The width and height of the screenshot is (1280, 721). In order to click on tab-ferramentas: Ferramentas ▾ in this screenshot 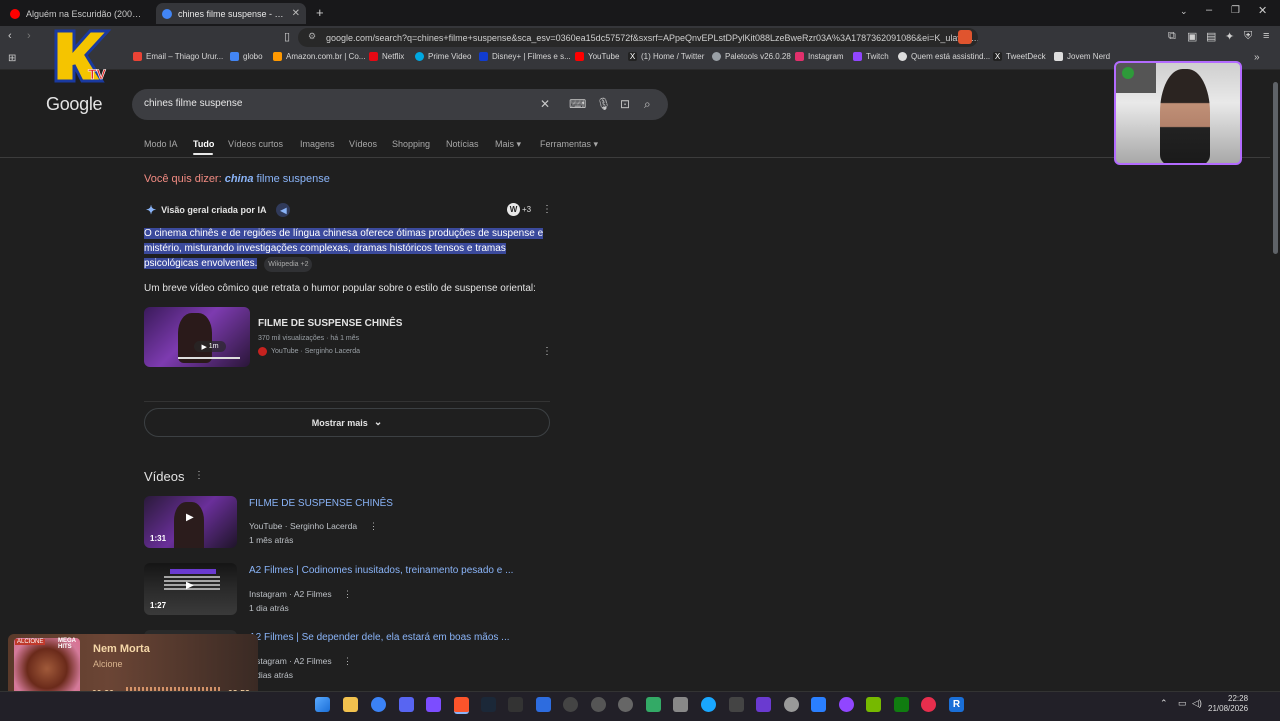, I will do `click(569, 144)`.